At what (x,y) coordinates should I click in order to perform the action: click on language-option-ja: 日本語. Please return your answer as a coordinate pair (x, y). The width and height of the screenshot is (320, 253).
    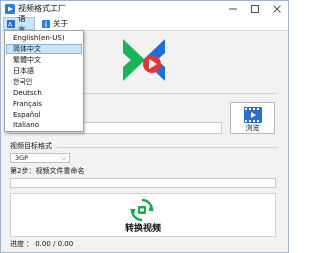
    Looking at the image, I should click on (44, 71).